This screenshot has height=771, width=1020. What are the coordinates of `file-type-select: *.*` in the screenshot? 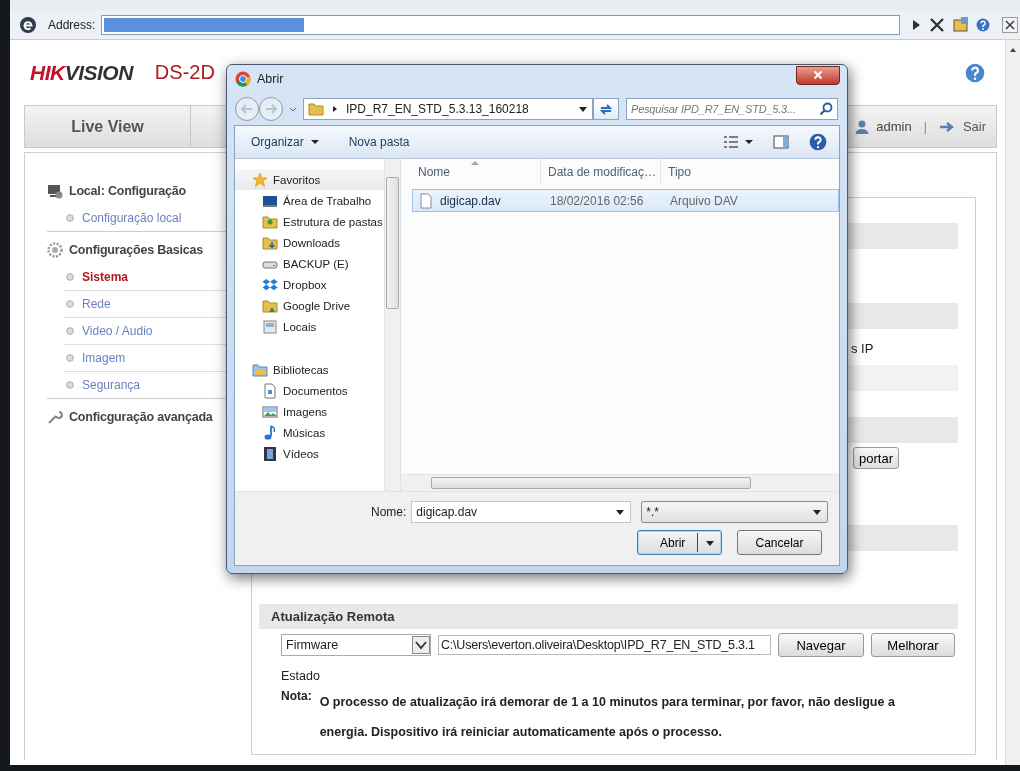 It's located at (735, 512).